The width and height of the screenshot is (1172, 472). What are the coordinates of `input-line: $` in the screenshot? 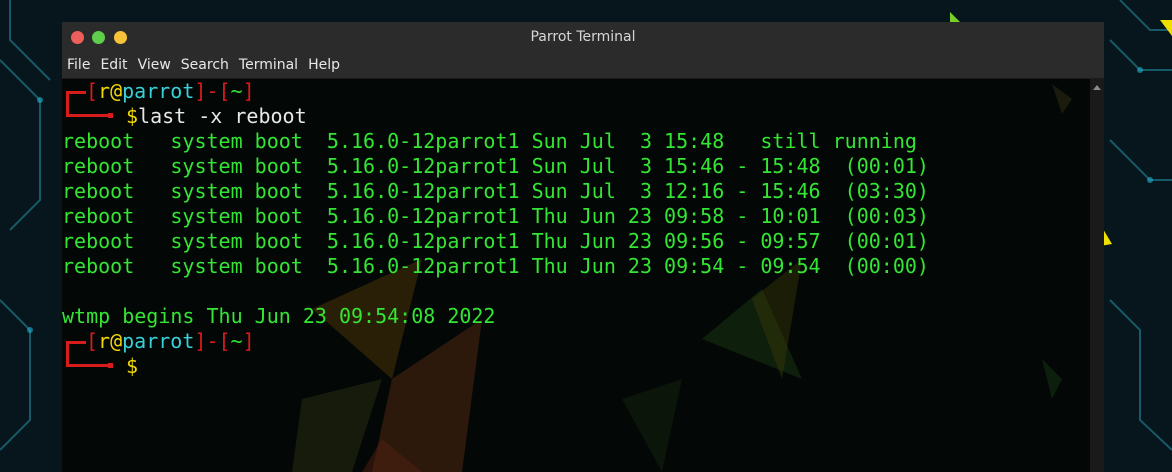 It's located at (576, 366).